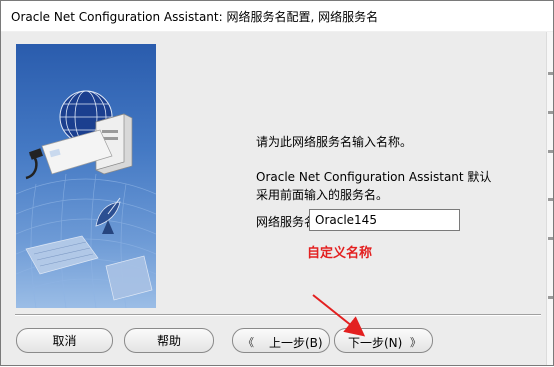 The height and width of the screenshot is (367, 554). Describe the element at coordinates (549, 198) in the screenshot. I see `window-edge-strip` at that location.